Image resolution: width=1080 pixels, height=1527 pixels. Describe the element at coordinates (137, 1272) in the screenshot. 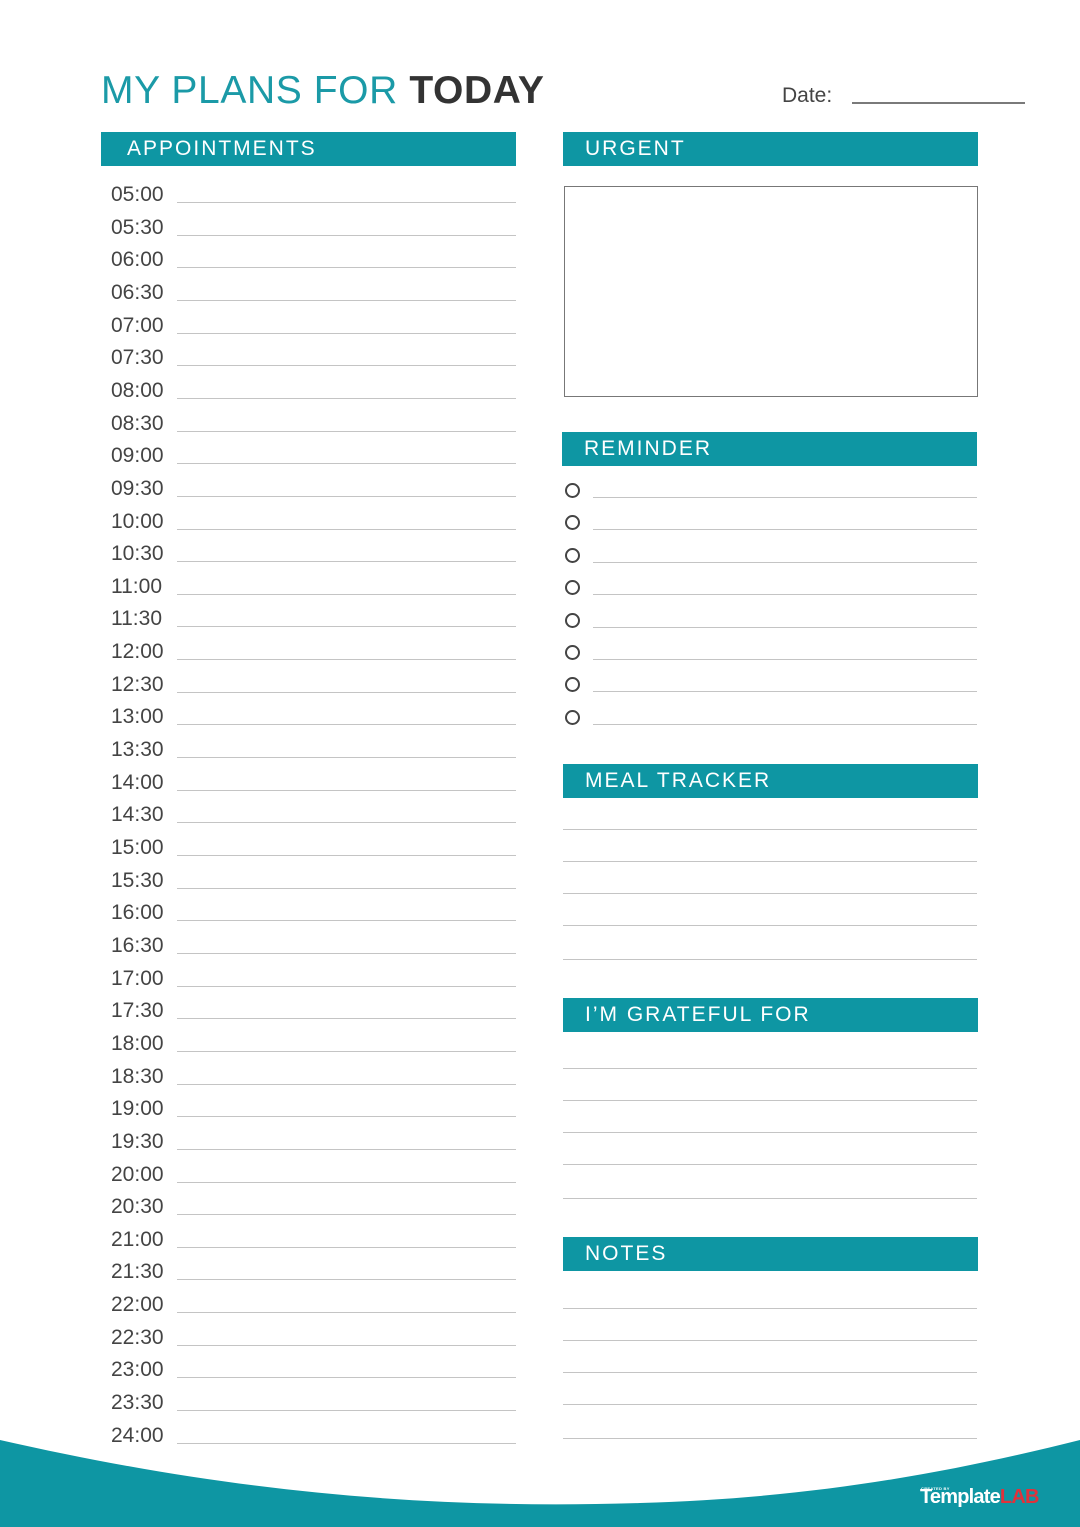

I see `appointment-time: 21:30` at that location.